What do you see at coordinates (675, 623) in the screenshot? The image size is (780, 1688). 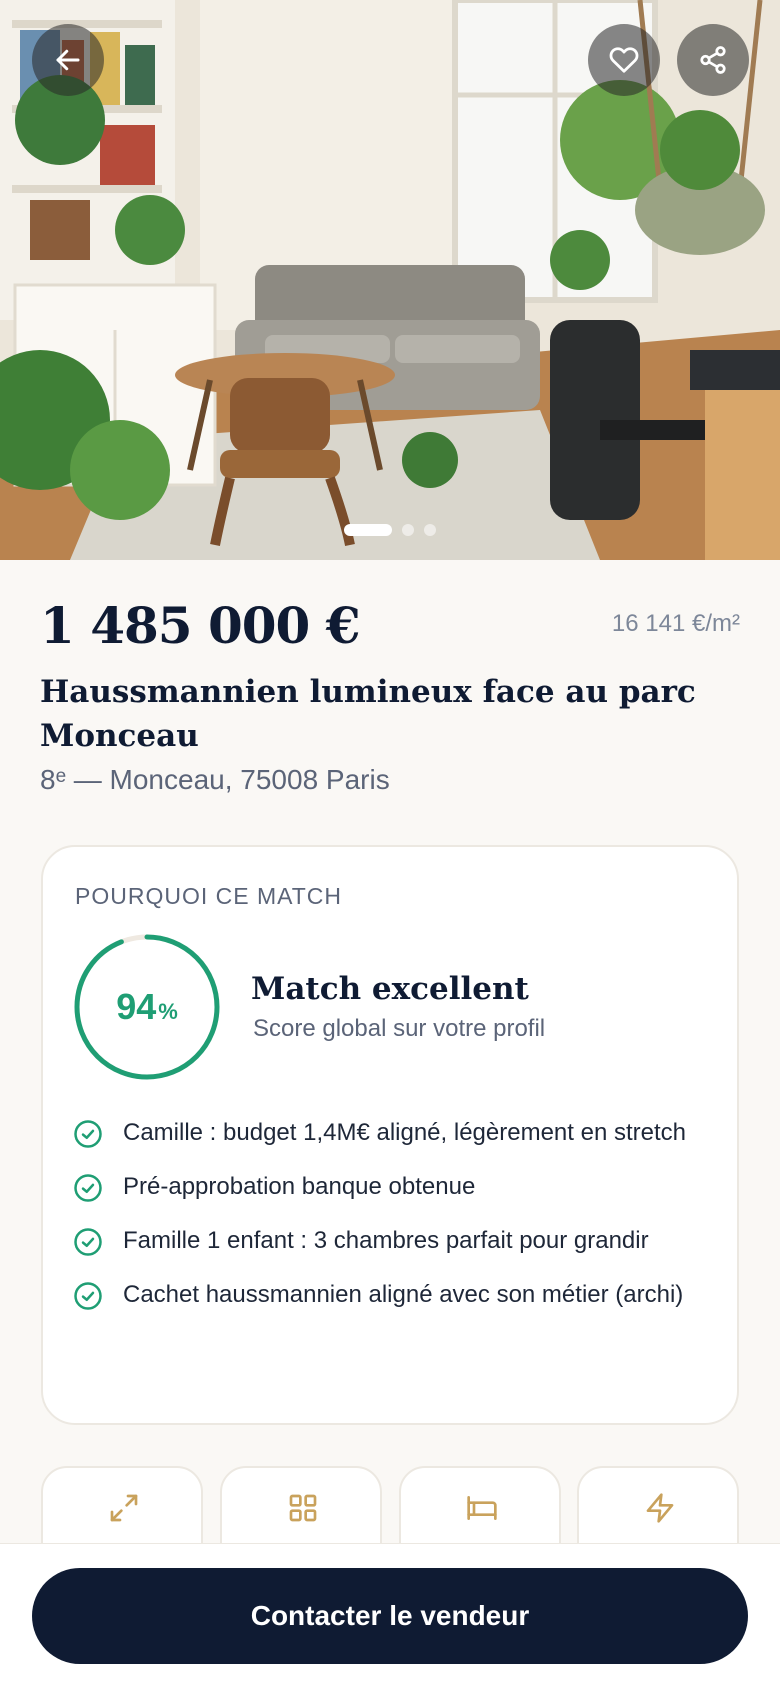 I see `price-per-square-meter: 16 141 €/m²` at bounding box center [675, 623].